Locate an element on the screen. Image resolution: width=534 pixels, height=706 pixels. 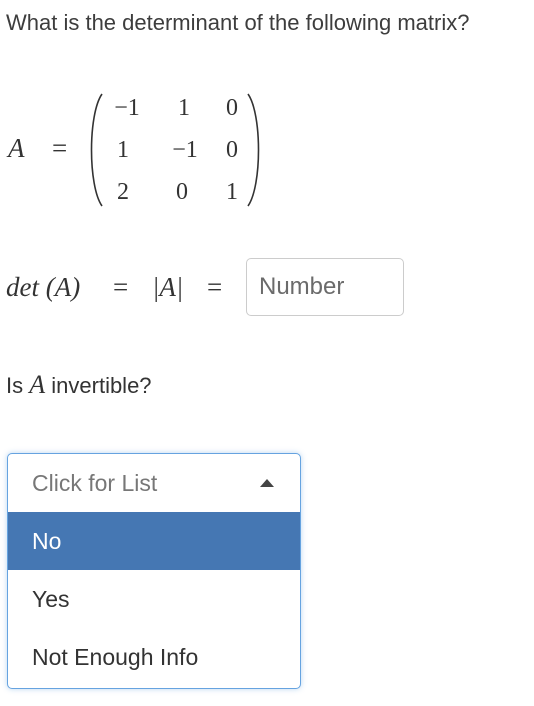
matrix-cell: 2 is located at coordinates (123, 192).